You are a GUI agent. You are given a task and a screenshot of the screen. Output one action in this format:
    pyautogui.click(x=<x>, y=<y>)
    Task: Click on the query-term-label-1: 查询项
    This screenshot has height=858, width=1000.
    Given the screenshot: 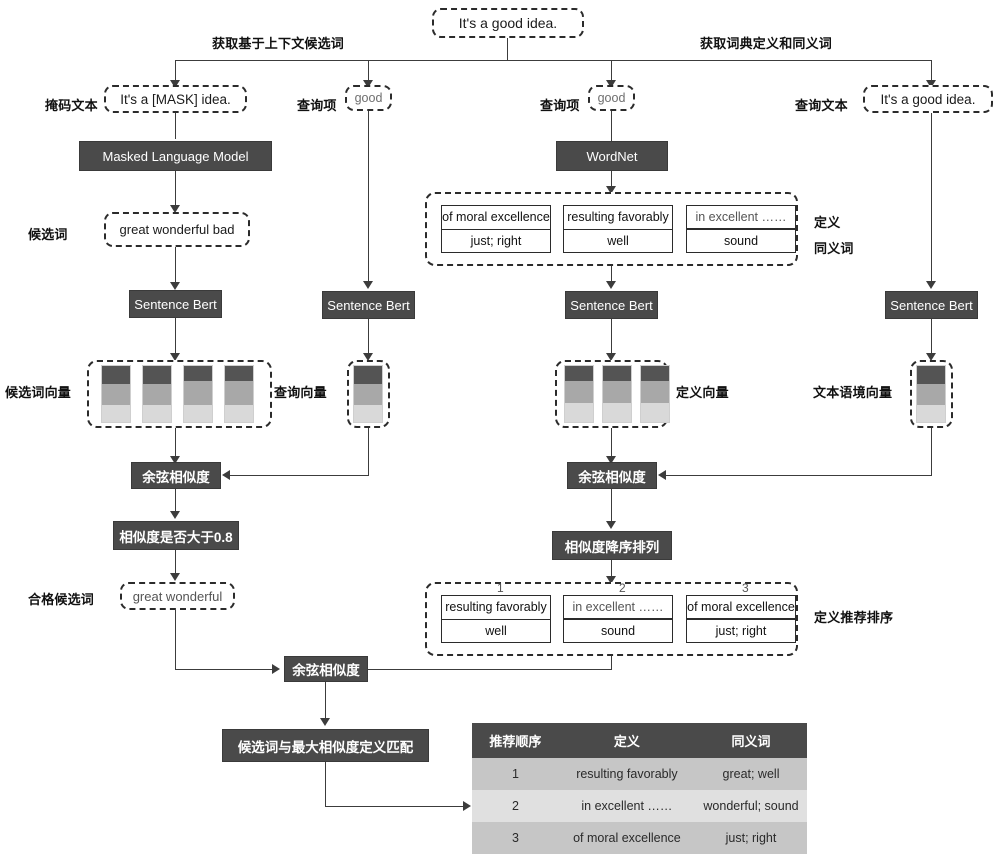 What is the action you would take?
    pyautogui.click(x=317, y=105)
    